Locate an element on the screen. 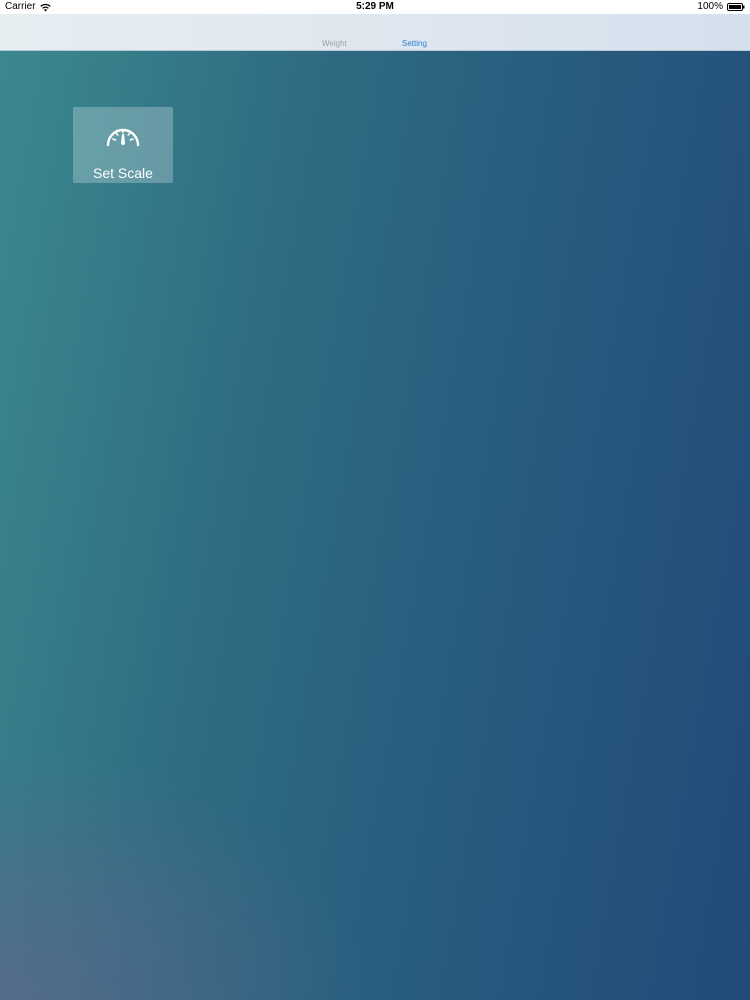 This screenshot has height=1000, width=750. status-right: 100% is located at coordinates (721, 7).